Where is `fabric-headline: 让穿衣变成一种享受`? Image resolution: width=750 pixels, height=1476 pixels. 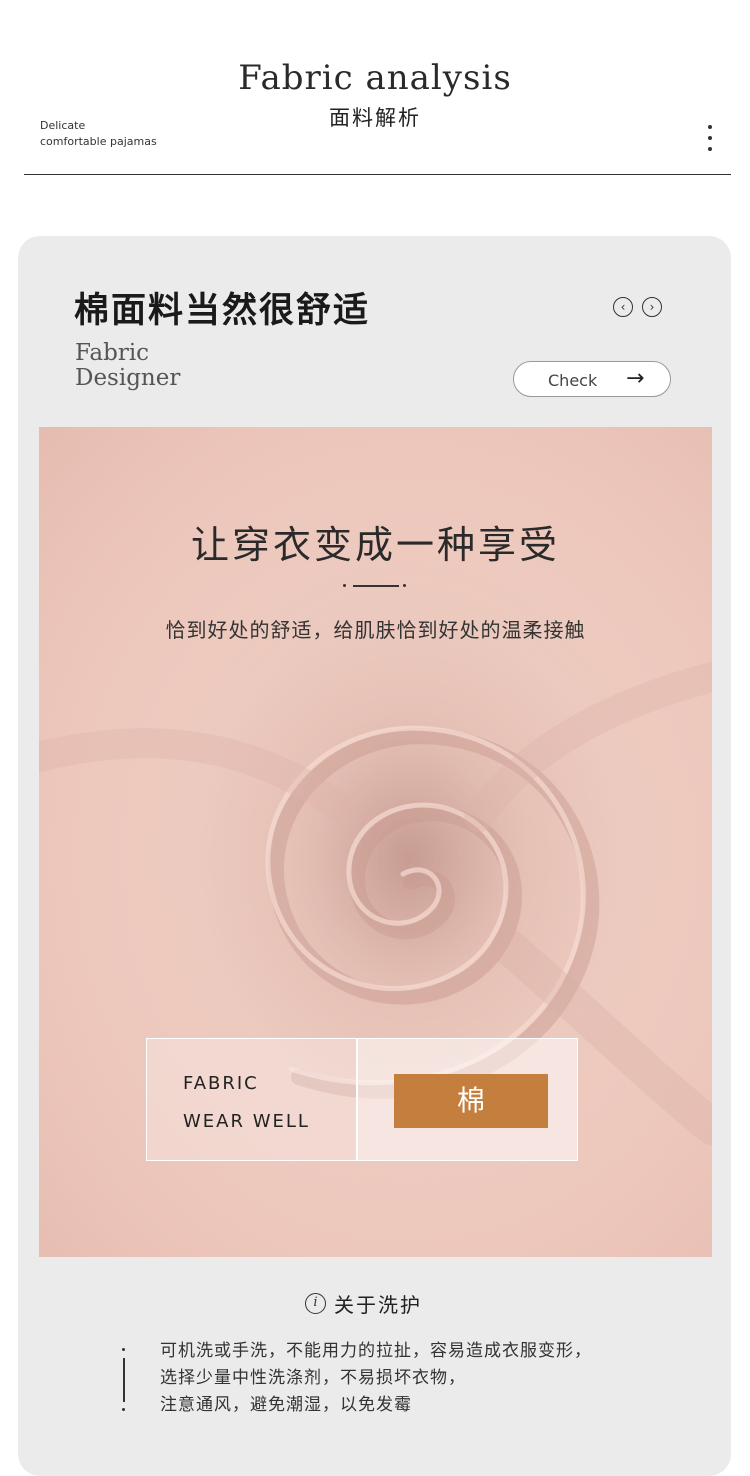
fabric-headline: 让穿衣变成一种享受 is located at coordinates (375, 545).